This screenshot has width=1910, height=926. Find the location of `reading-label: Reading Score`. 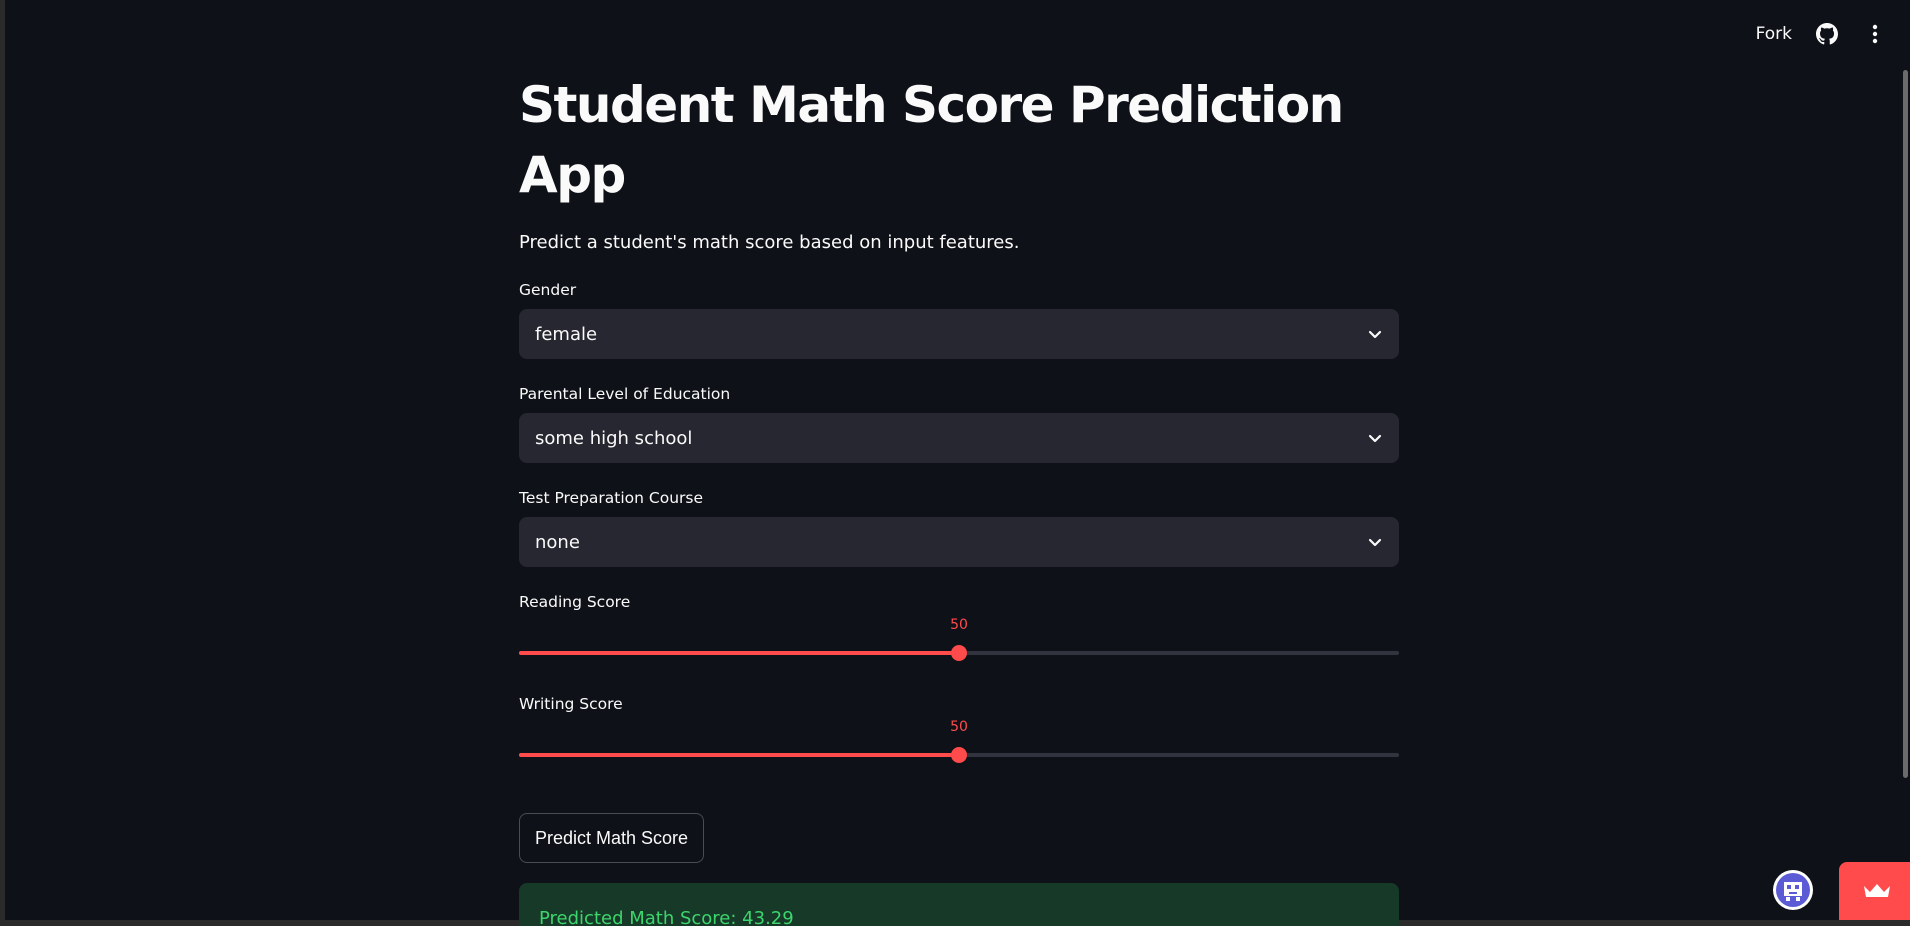

reading-label: Reading Score is located at coordinates (575, 602).